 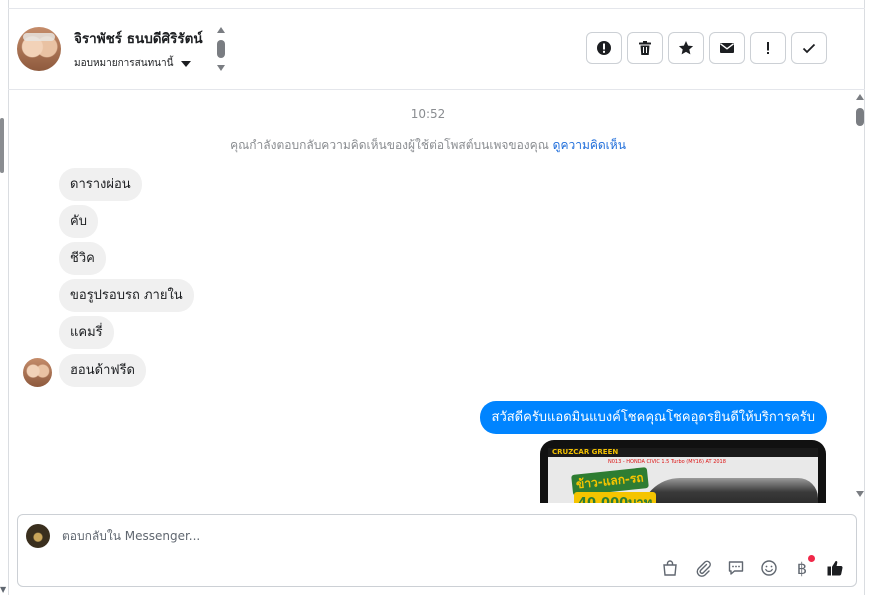 I want to click on thread-scrollbar, so click(x=860, y=296).